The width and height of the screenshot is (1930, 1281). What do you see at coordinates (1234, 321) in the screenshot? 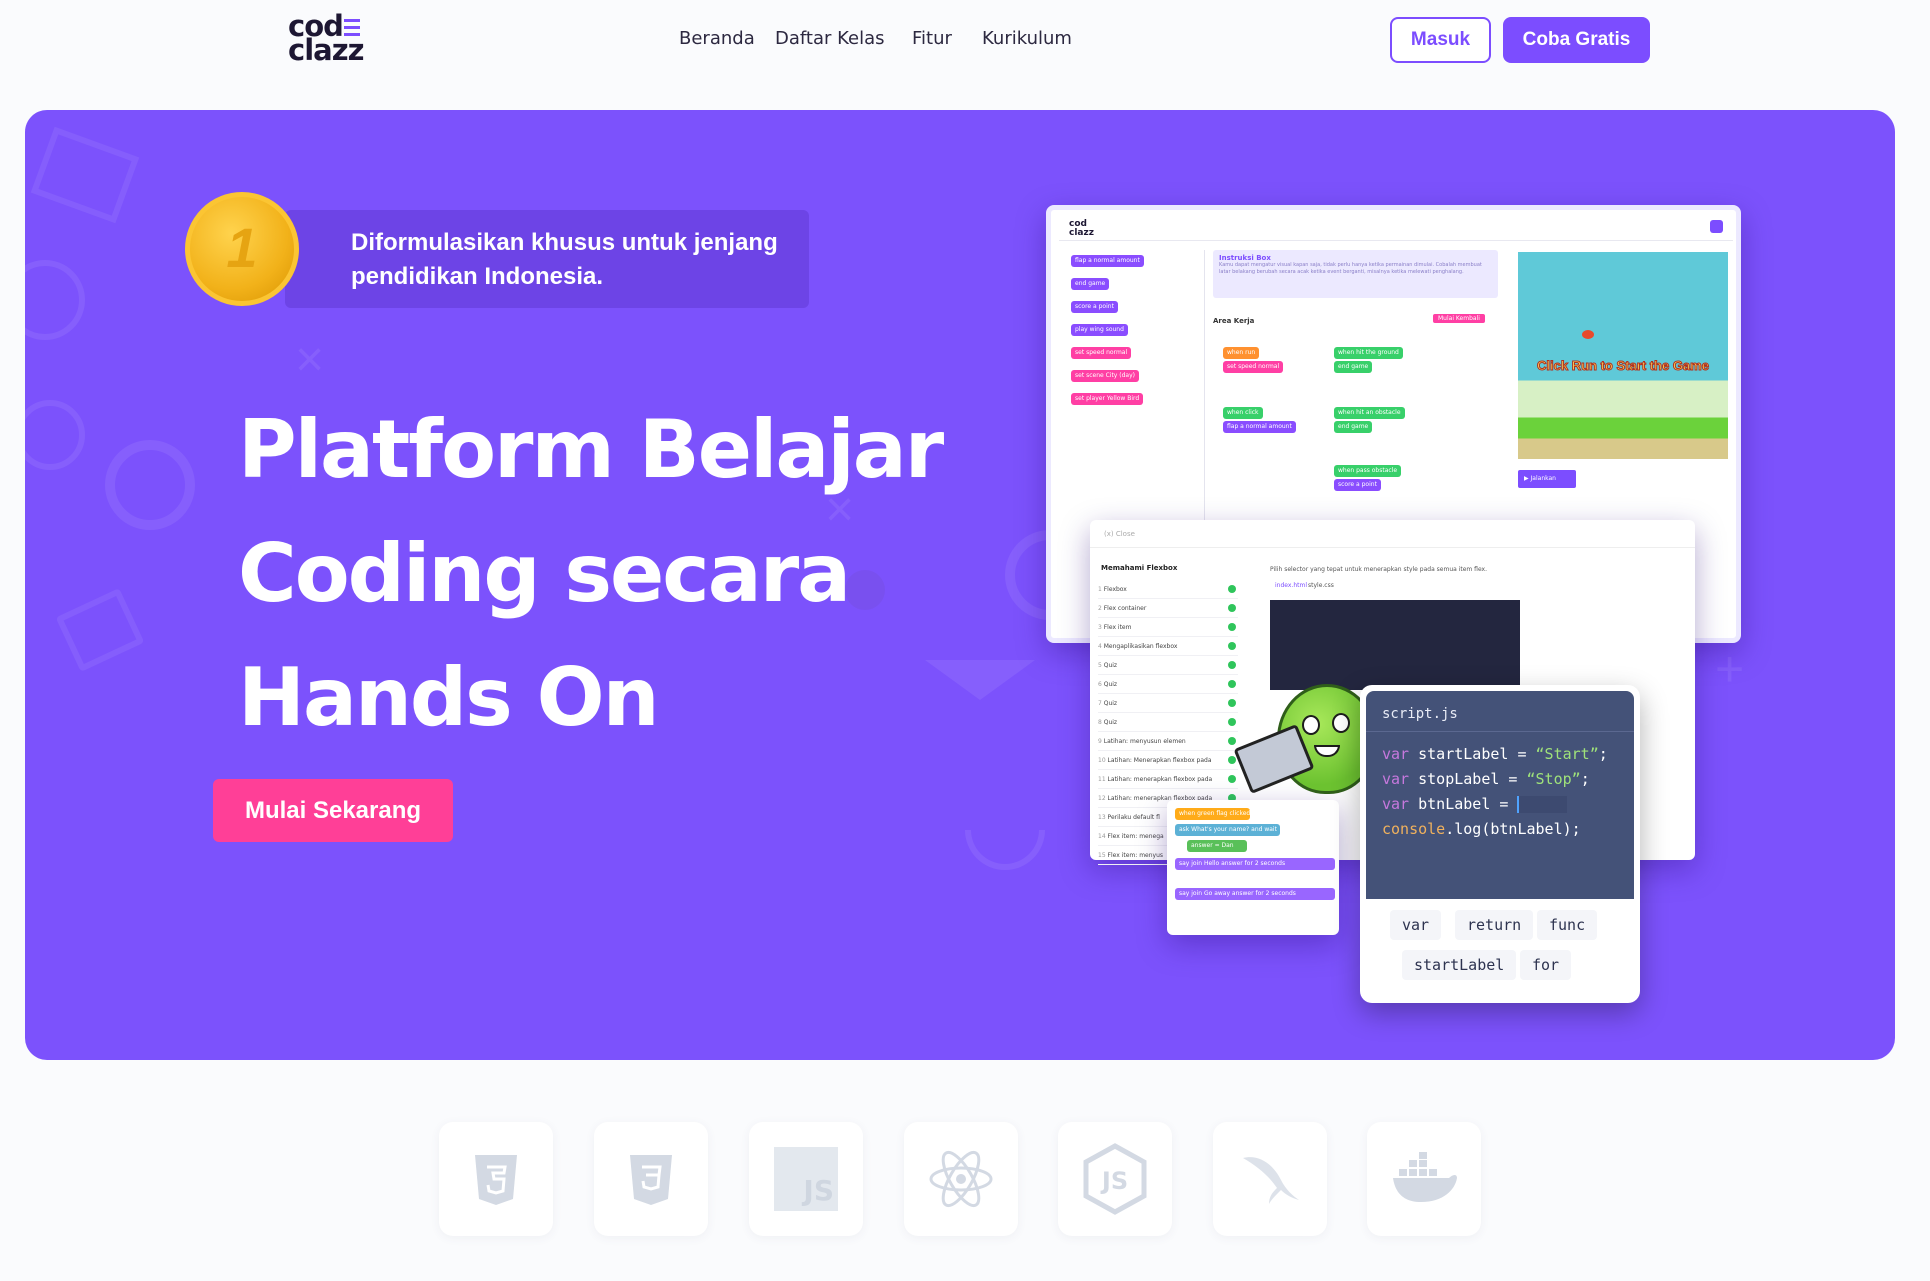
I see `work-area-label: Area Kerja` at bounding box center [1234, 321].